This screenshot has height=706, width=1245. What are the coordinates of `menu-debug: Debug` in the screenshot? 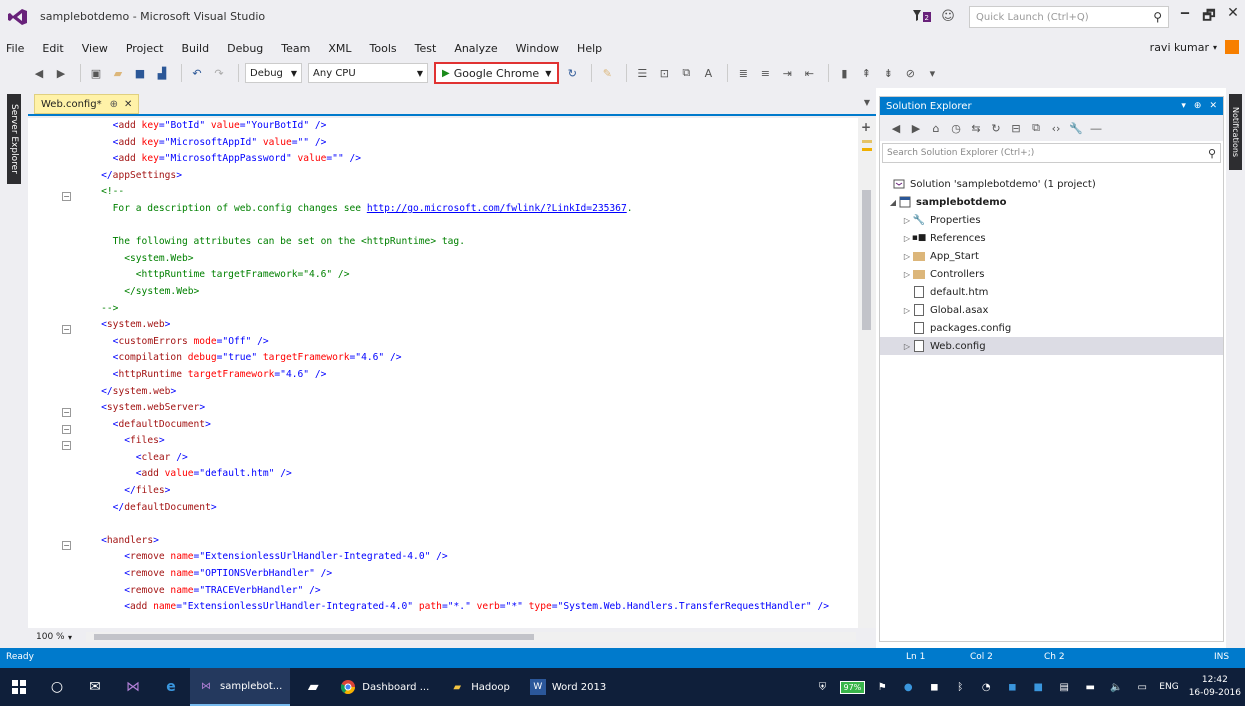 It's located at (245, 48).